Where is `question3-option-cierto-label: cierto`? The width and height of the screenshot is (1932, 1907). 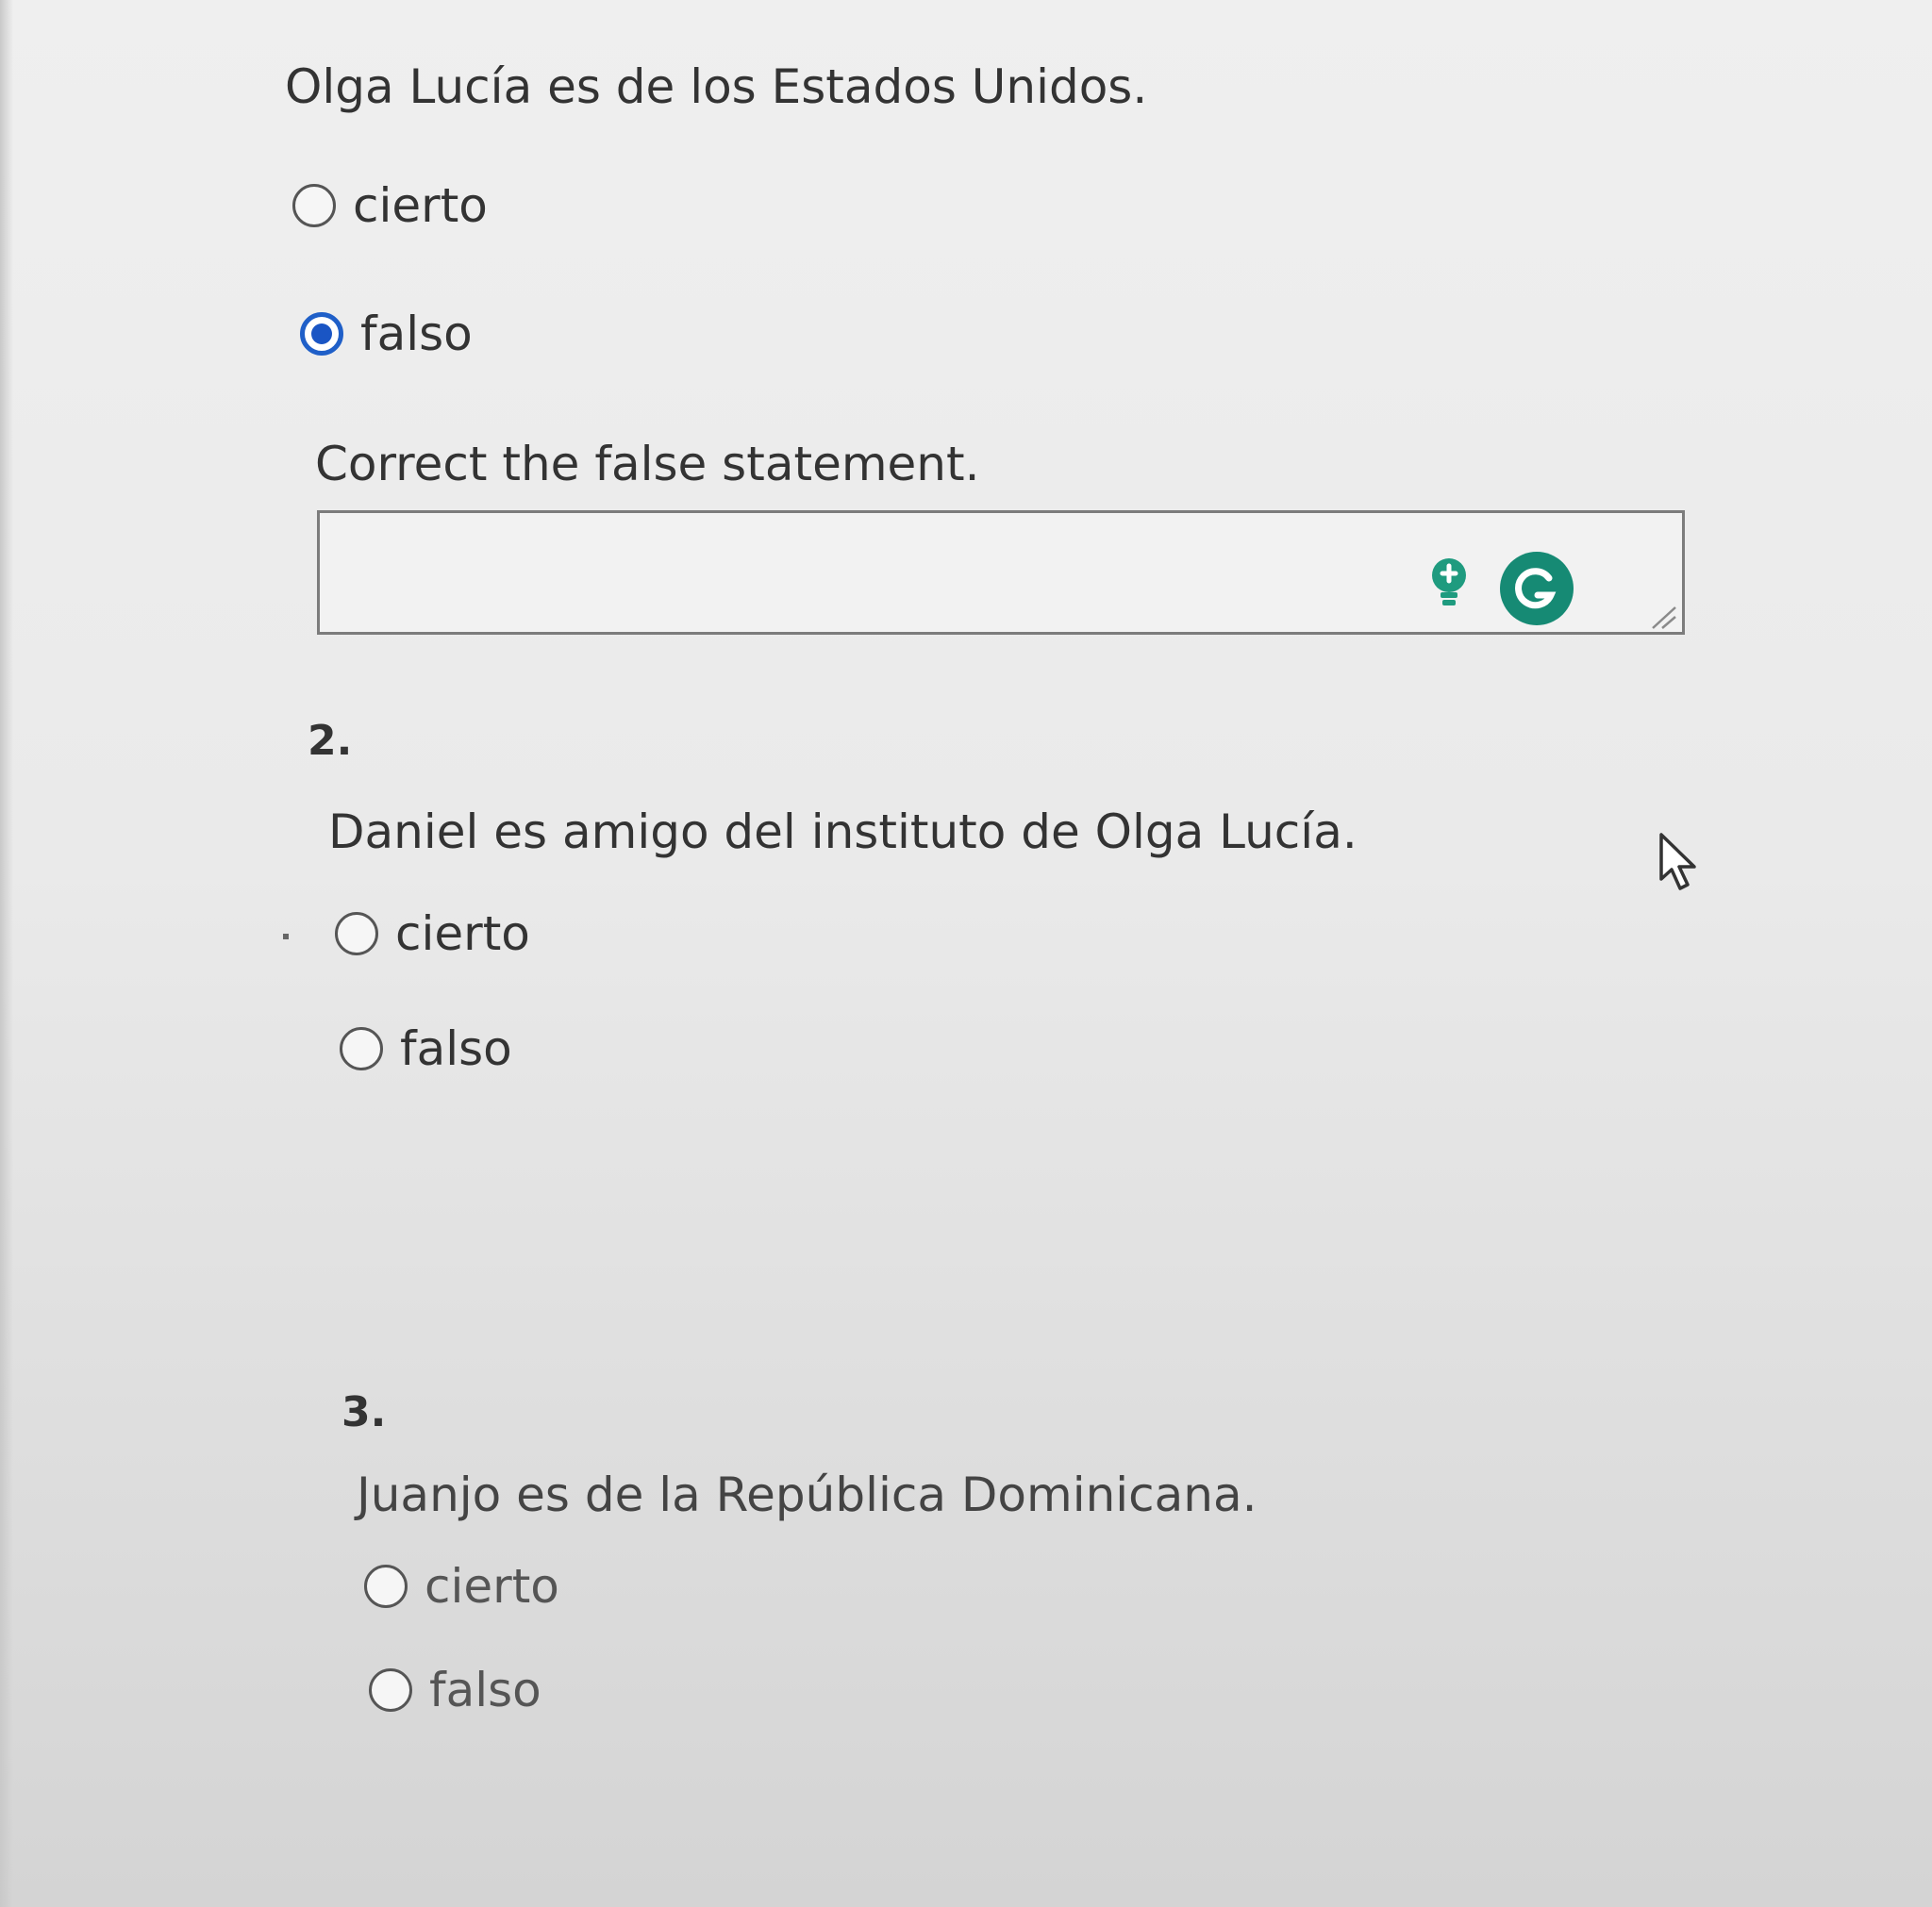 question3-option-cierto-label: cierto is located at coordinates (492, 1586).